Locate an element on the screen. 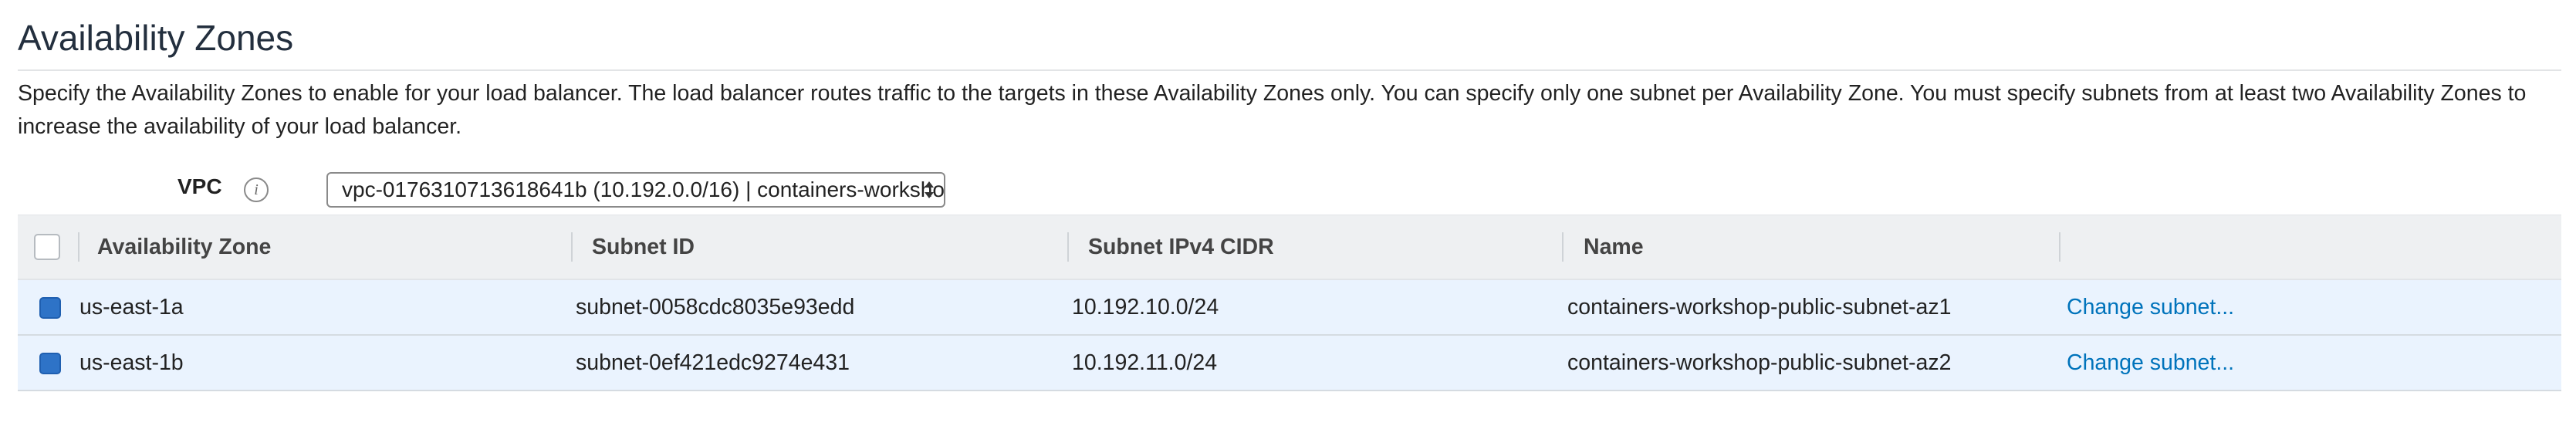 This screenshot has width=2576, height=426. vpc-label: VPC is located at coordinates (199, 186).